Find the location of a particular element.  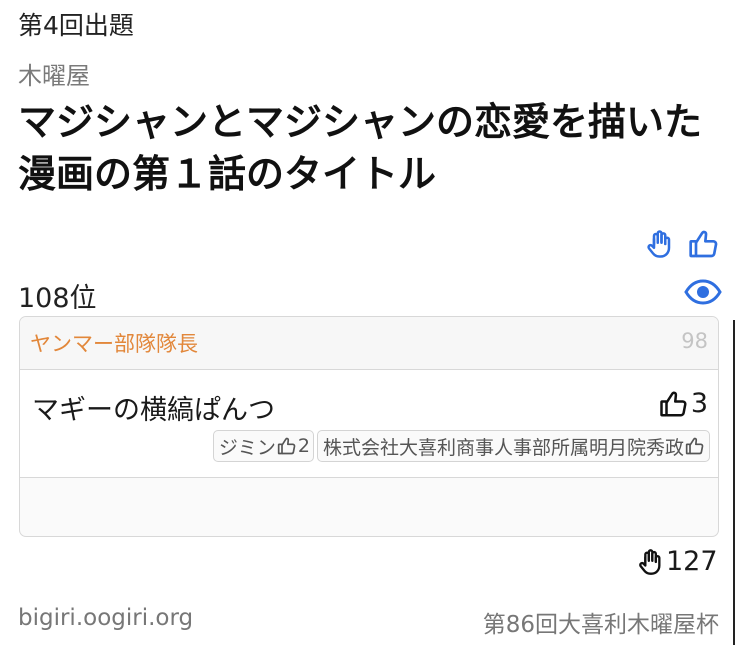

answer-like-button: 3 is located at coordinates (683, 403).